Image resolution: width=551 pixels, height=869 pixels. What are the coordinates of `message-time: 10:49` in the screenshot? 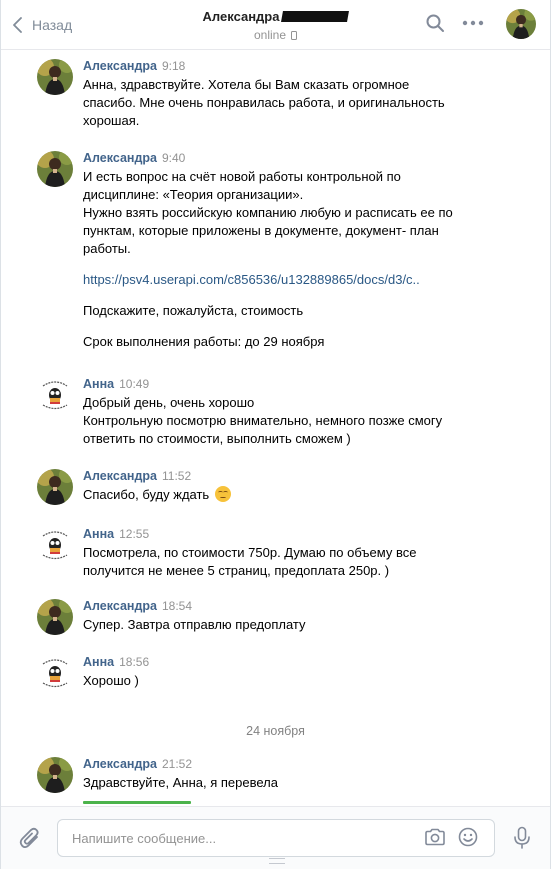 It's located at (134, 384).